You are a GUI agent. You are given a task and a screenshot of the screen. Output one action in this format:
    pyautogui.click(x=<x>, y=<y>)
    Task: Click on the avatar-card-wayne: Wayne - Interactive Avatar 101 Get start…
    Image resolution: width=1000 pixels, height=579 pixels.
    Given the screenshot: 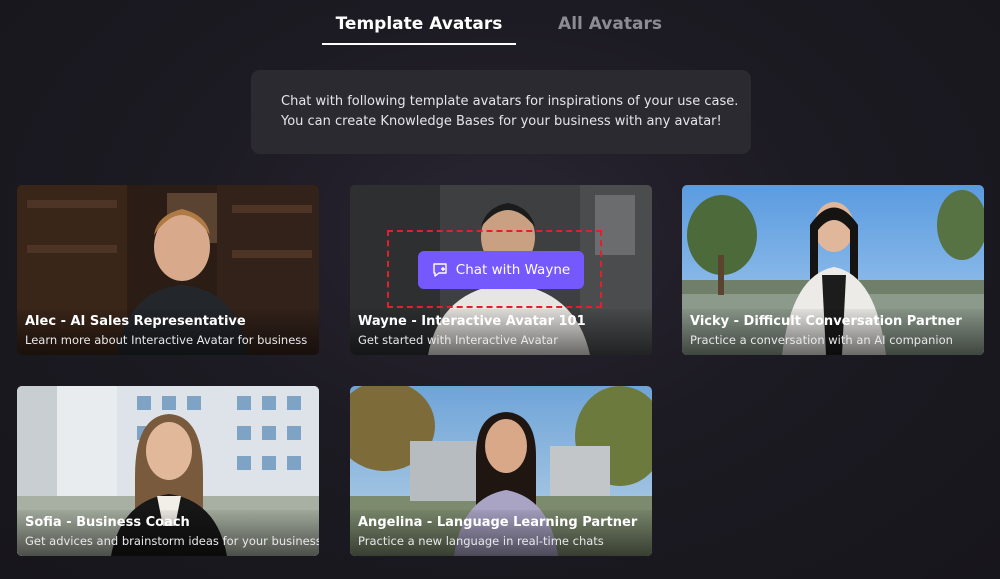 What is the action you would take?
    pyautogui.click(x=501, y=270)
    